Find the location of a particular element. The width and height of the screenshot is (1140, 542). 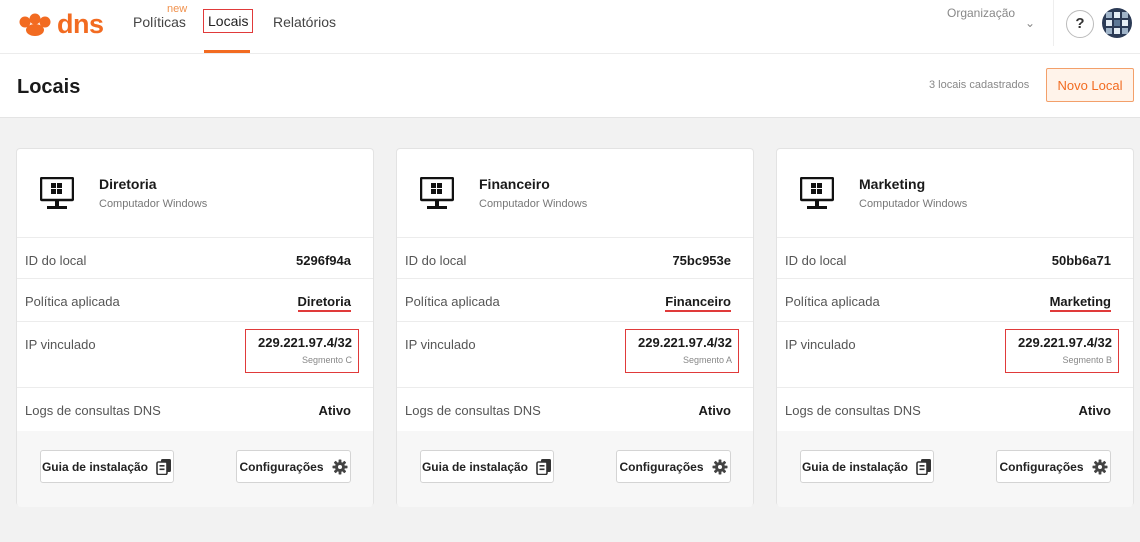

ip-row: IP vinculado 229.221.97.4/32 Segmento B is located at coordinates (955, 355).